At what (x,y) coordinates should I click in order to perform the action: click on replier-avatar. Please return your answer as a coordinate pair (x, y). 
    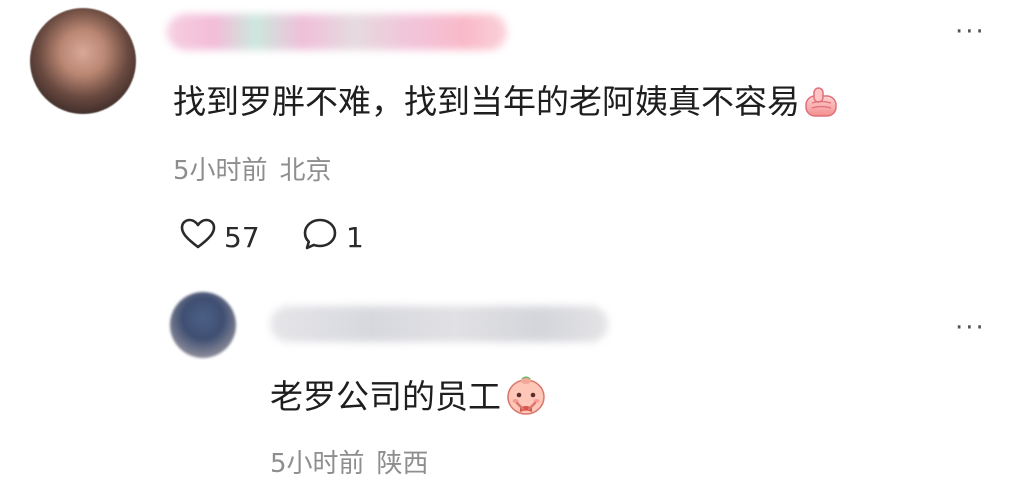
    Looking at the image, I should click on (203, 325).